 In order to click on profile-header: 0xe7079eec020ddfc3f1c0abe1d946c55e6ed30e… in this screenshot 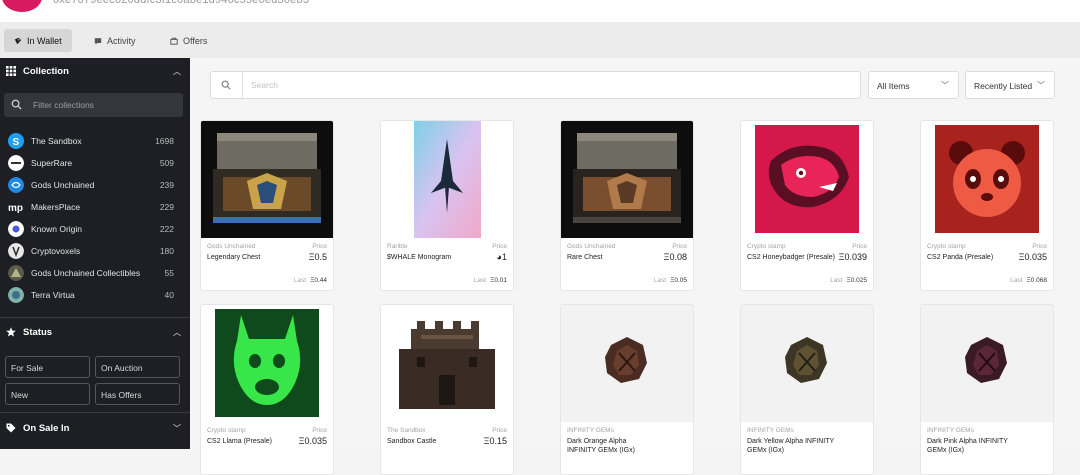, I will do `click(540, 11)`.